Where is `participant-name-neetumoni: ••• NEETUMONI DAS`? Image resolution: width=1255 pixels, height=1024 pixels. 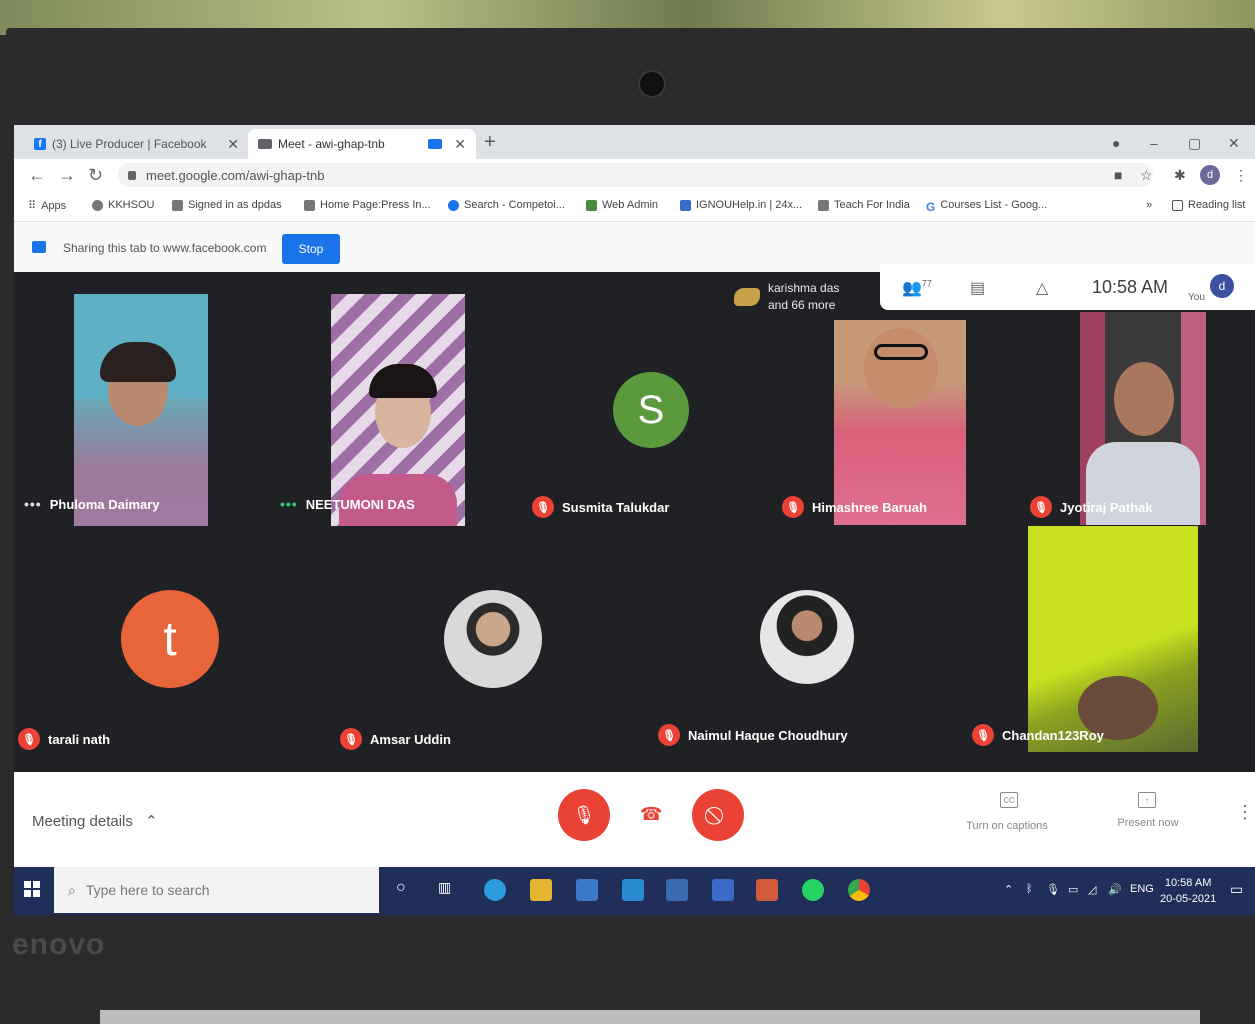
participant-name-neetumoni: ••• NEETUMONI DAS is located at coordinates (347, 504).